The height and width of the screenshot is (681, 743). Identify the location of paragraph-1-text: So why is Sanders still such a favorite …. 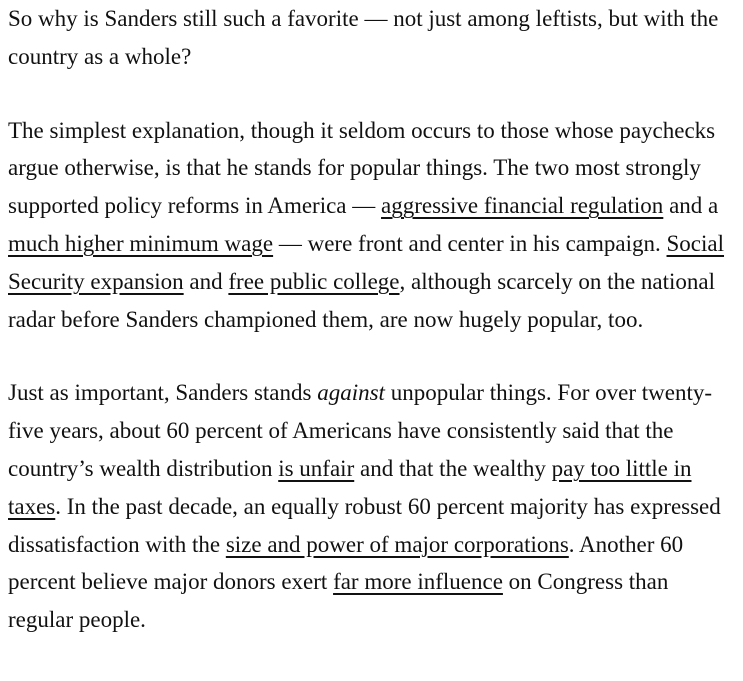
(363, 37).